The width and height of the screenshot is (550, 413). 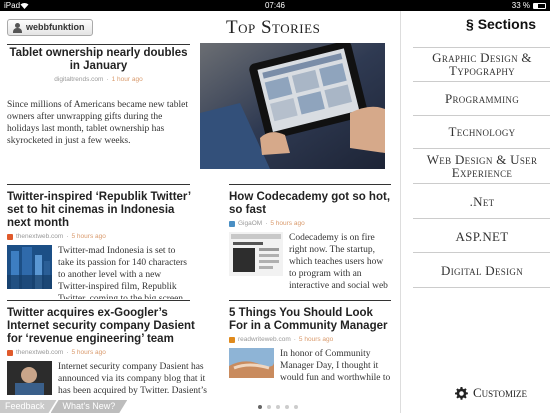 I want to click on whats-new-button: What's New?, so click(x=89, y=406).